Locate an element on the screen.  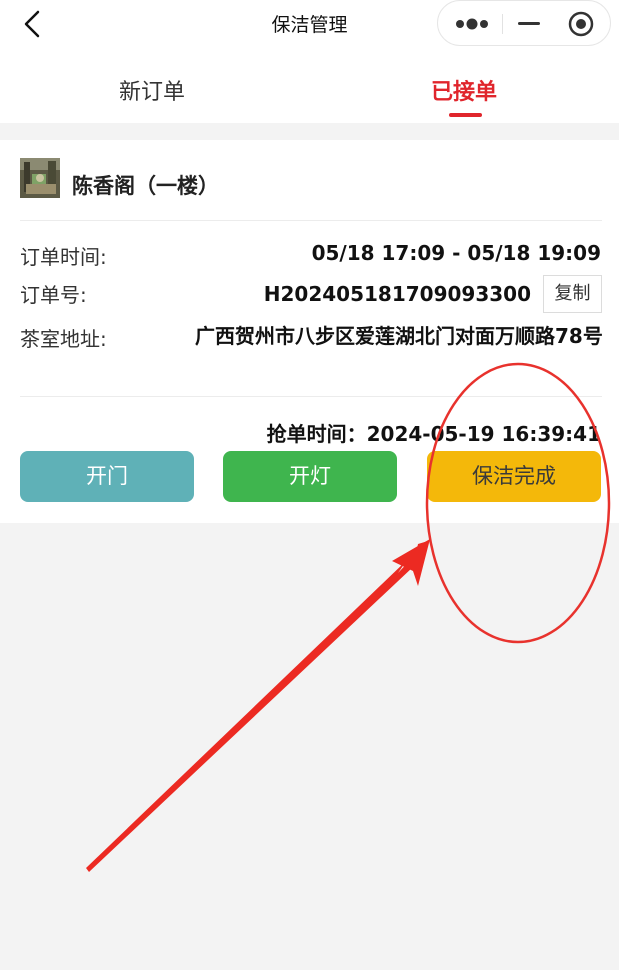
more-button is located at coordinates (470, 24).